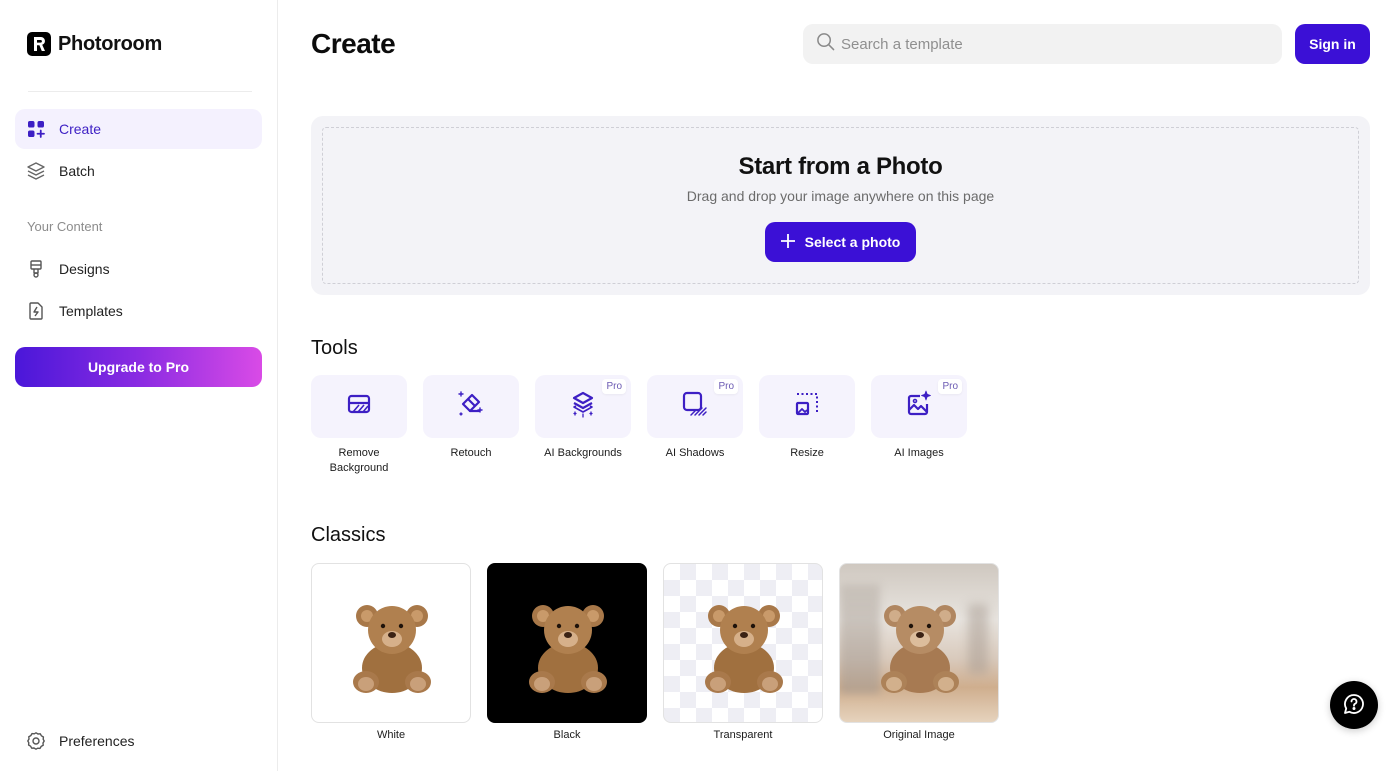 The image size is (1392, 771). I want to click on tool-label: AI Shadows, so click(695, 453).